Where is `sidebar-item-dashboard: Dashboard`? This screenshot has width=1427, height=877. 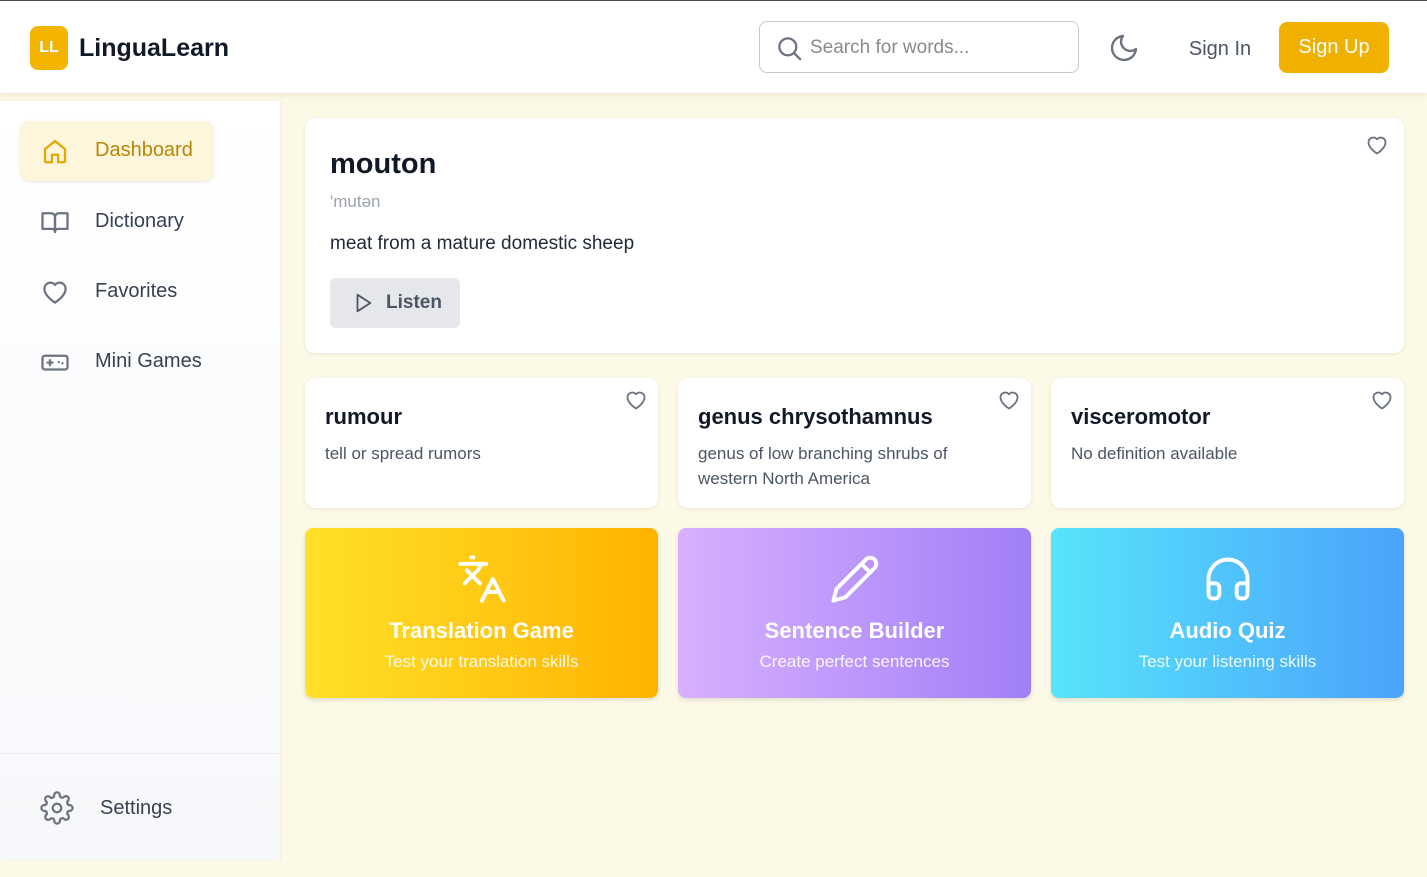 sidebar-item-dashboard: Dashboard is located at coordinates (117, 151).